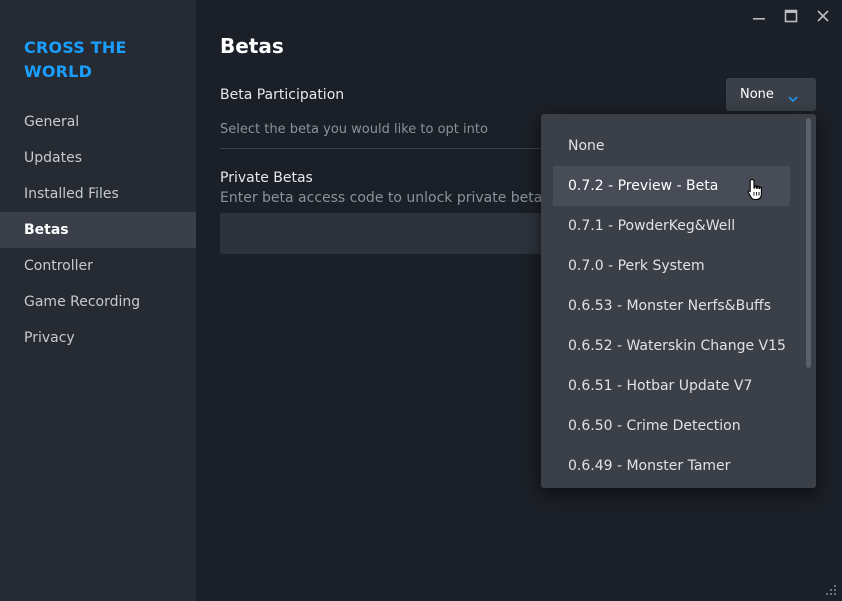  I want to click on beta-option: None, so click(671, 146).